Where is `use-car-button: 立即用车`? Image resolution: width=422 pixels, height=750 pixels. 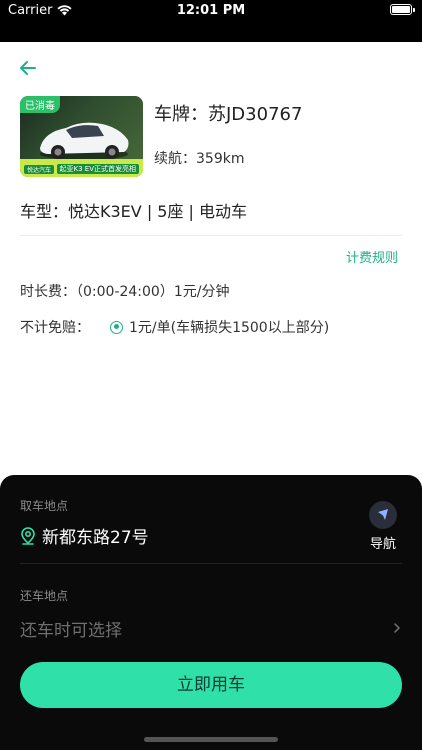 use-car-button: 立即用车 is located at coordinates (211, 685).